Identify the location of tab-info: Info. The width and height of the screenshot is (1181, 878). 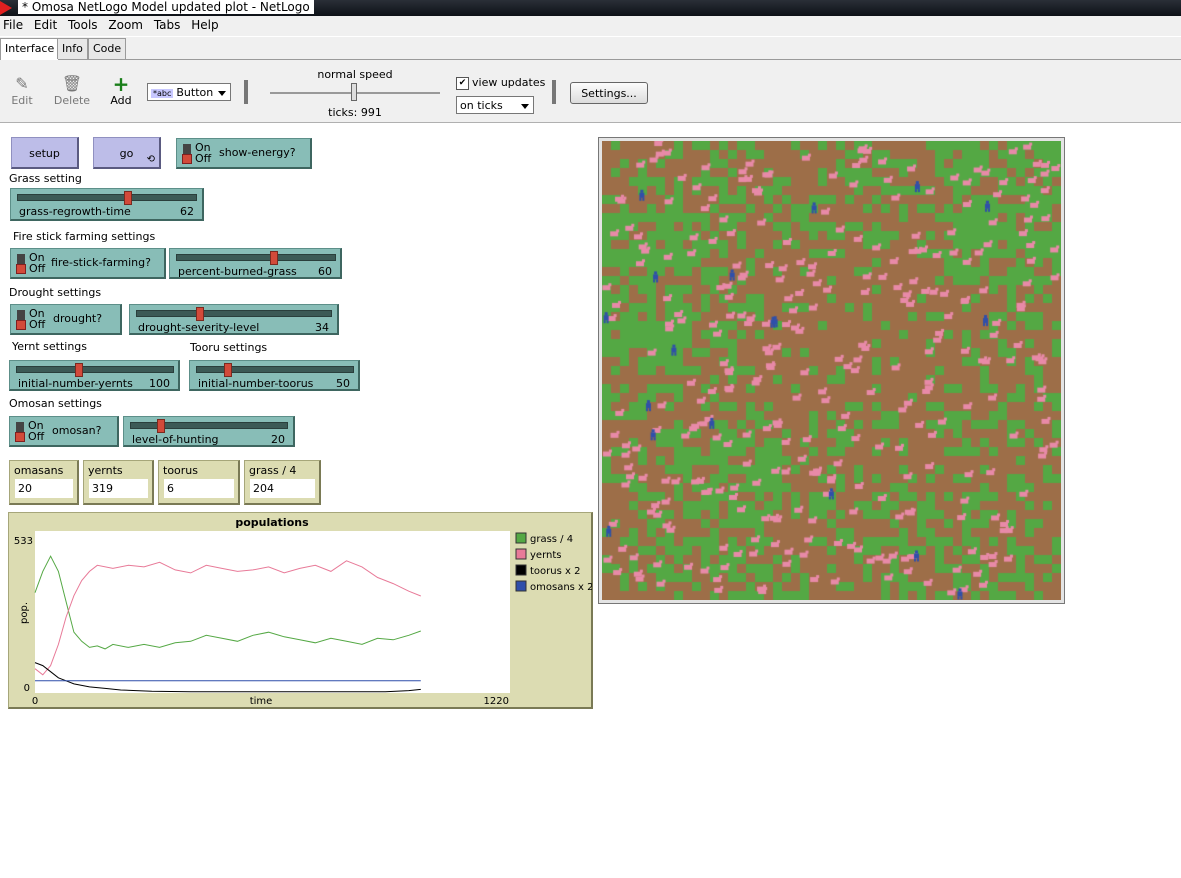
(72, 48).